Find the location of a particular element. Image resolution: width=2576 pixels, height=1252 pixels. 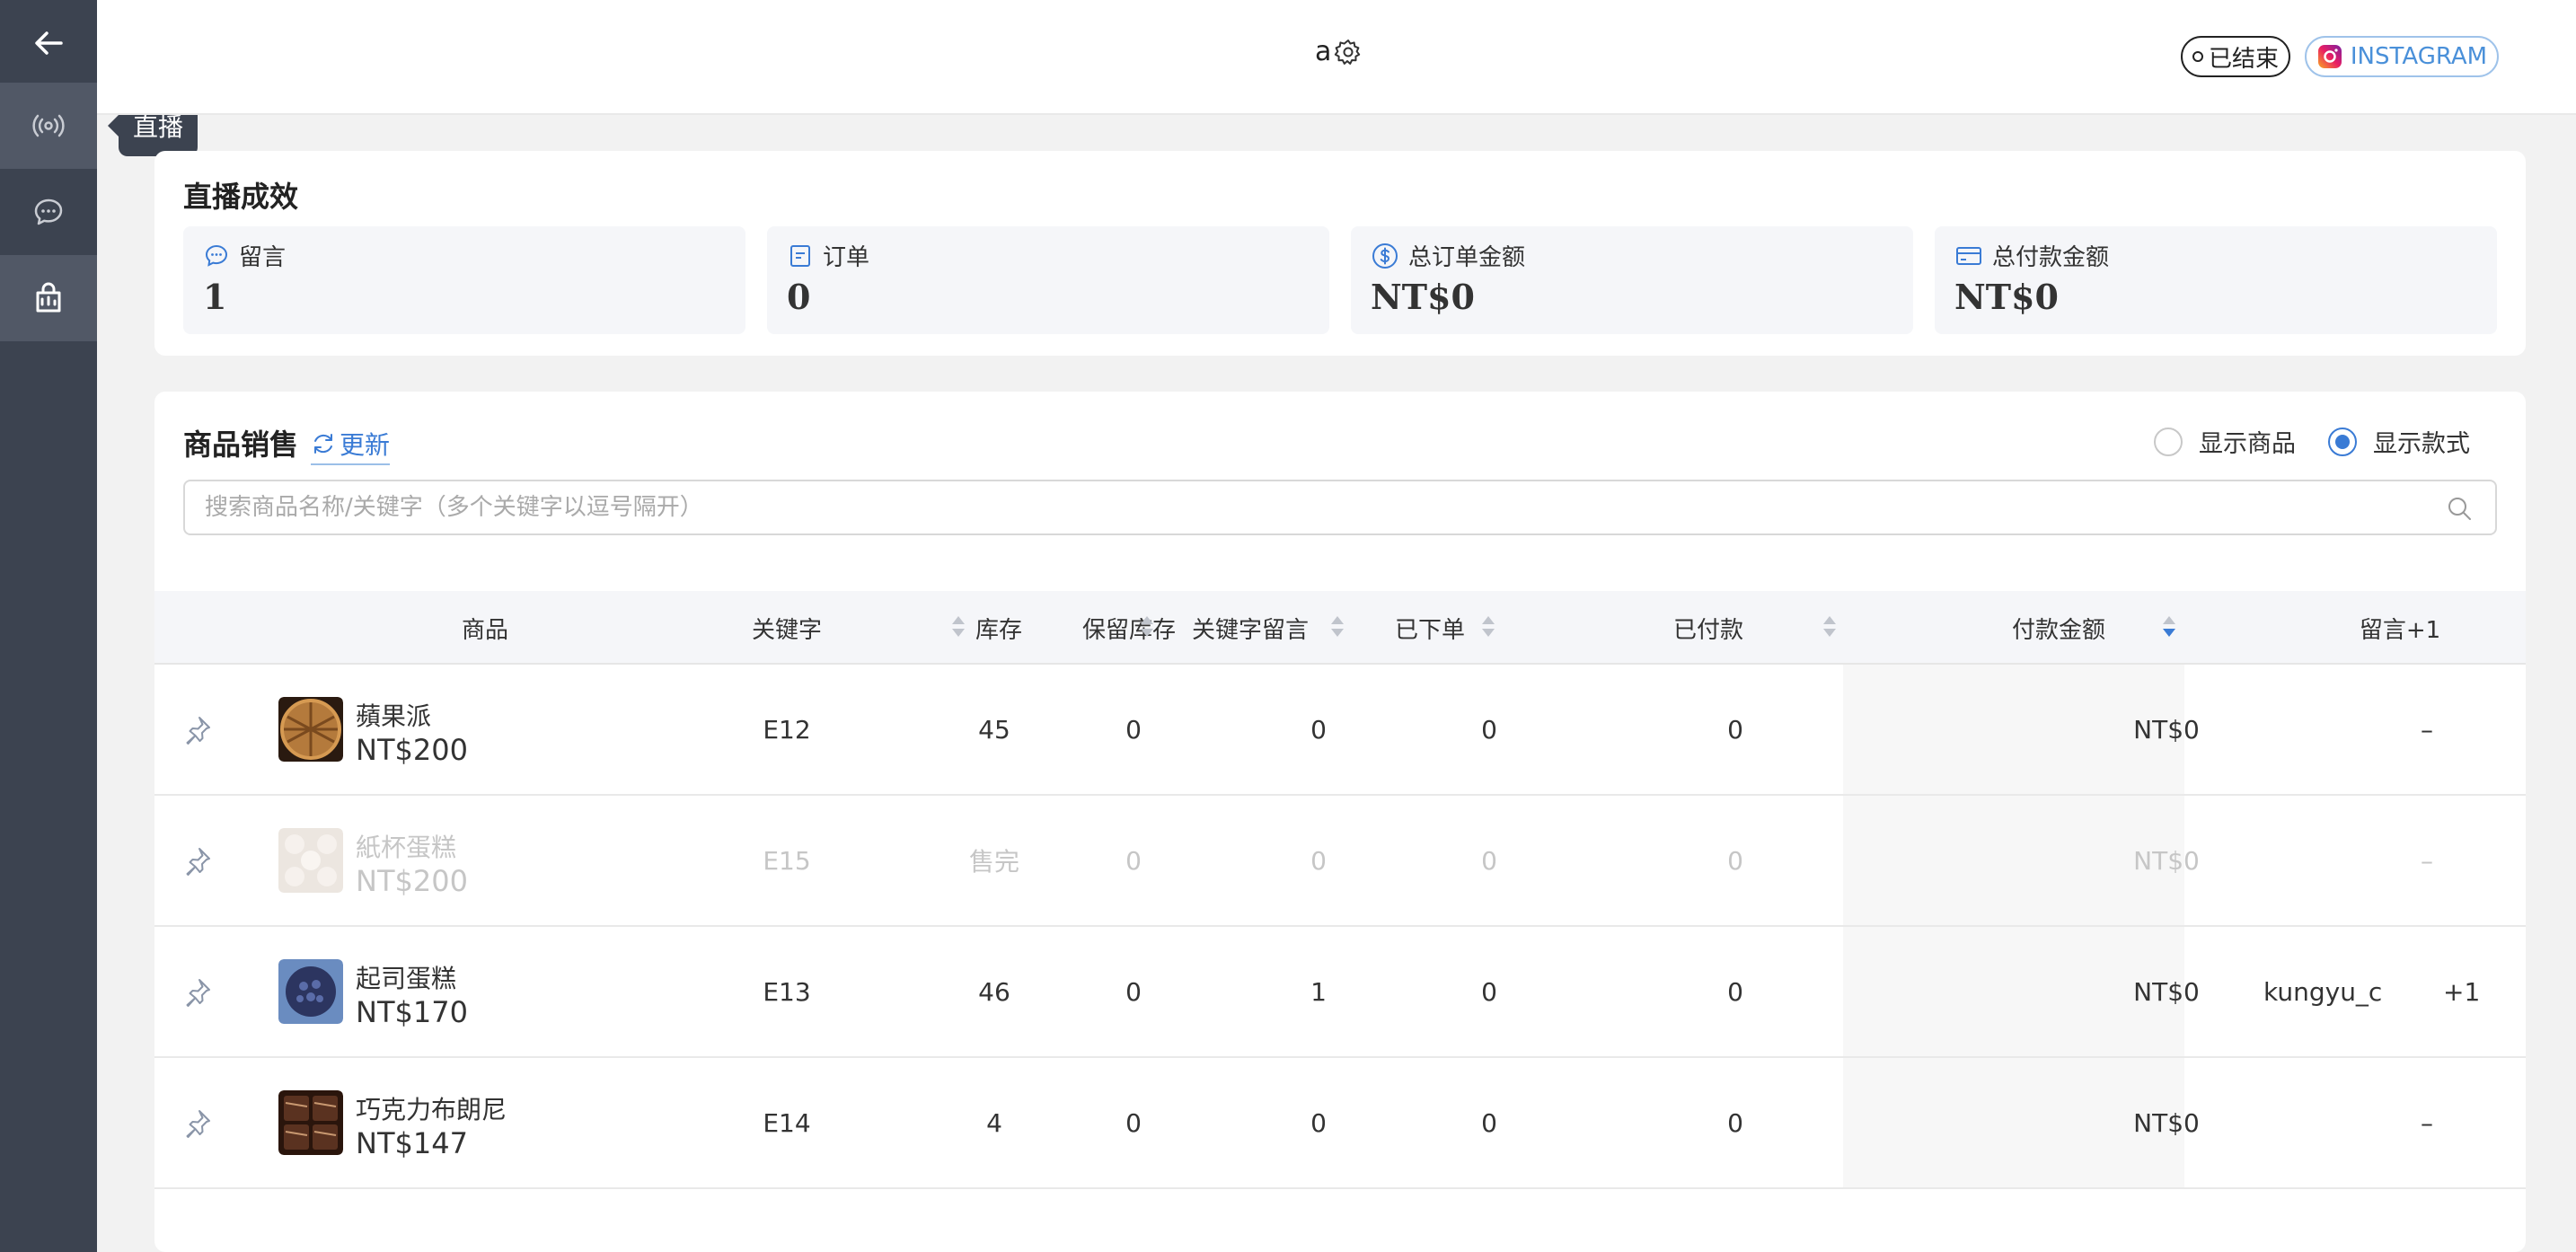

product-price: NT$147 is located at coordinates (412, 1143).